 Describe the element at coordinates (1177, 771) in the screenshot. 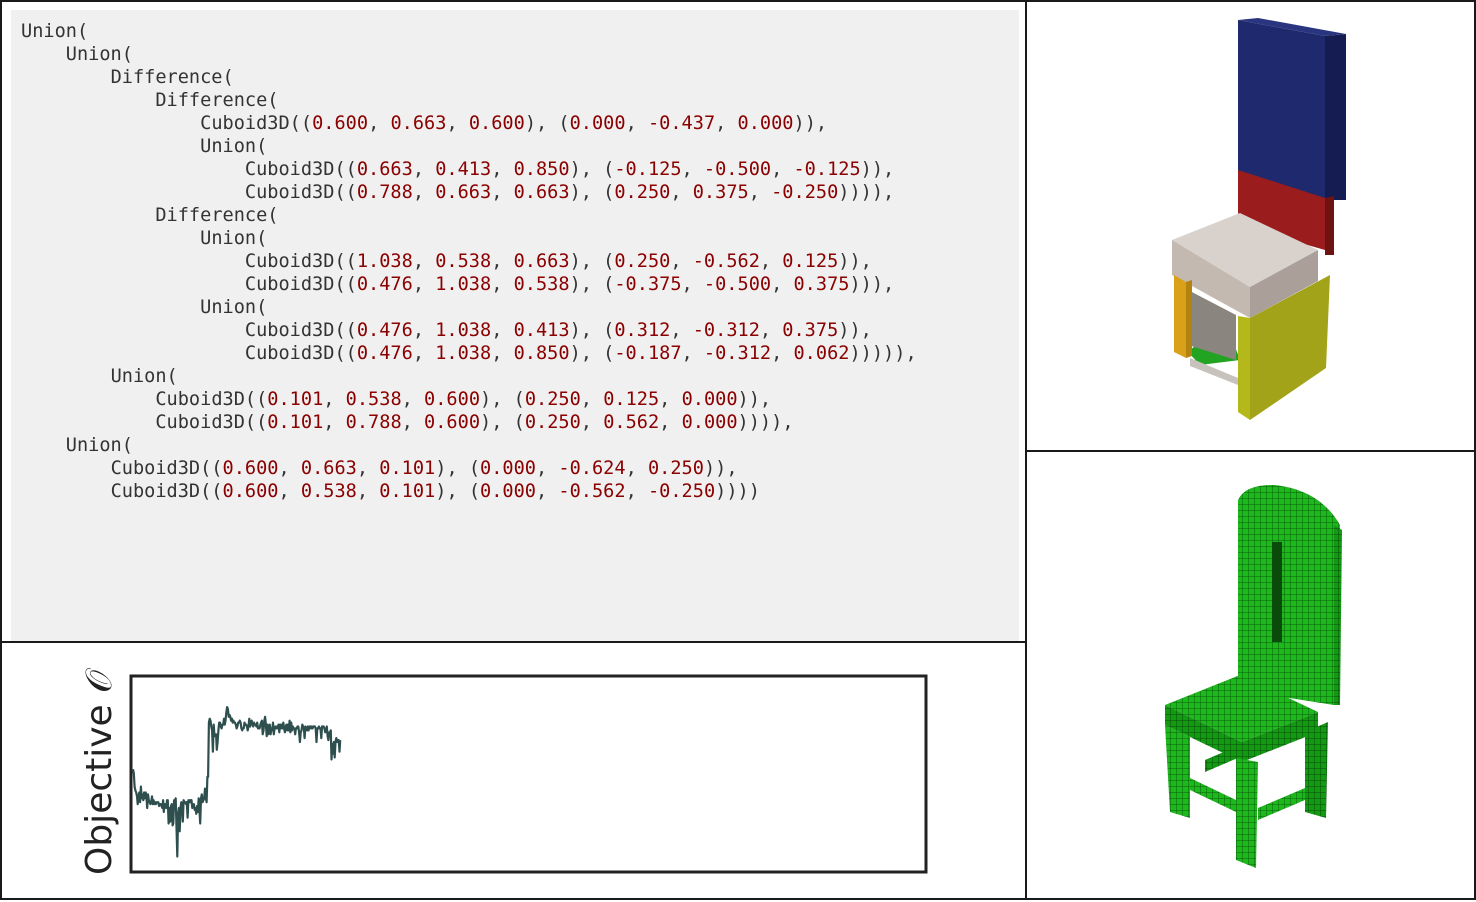

I see `voxel-leg-front-left` at that location.